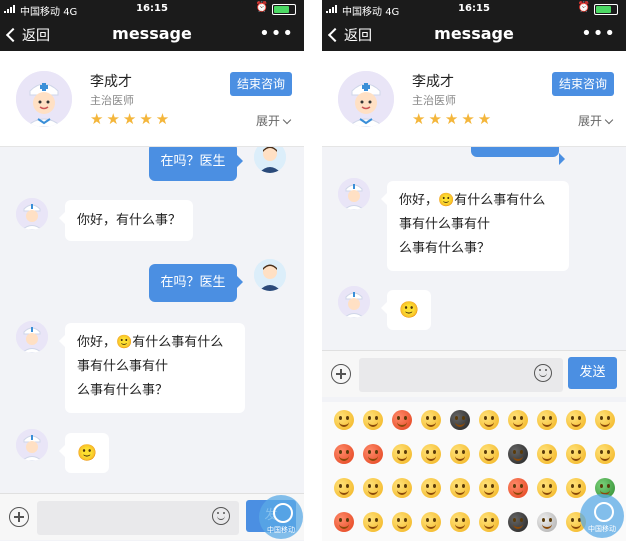 This screenshot has height=541, width=626. I want to click on emoji-bandana-icon, so click(344, 522).